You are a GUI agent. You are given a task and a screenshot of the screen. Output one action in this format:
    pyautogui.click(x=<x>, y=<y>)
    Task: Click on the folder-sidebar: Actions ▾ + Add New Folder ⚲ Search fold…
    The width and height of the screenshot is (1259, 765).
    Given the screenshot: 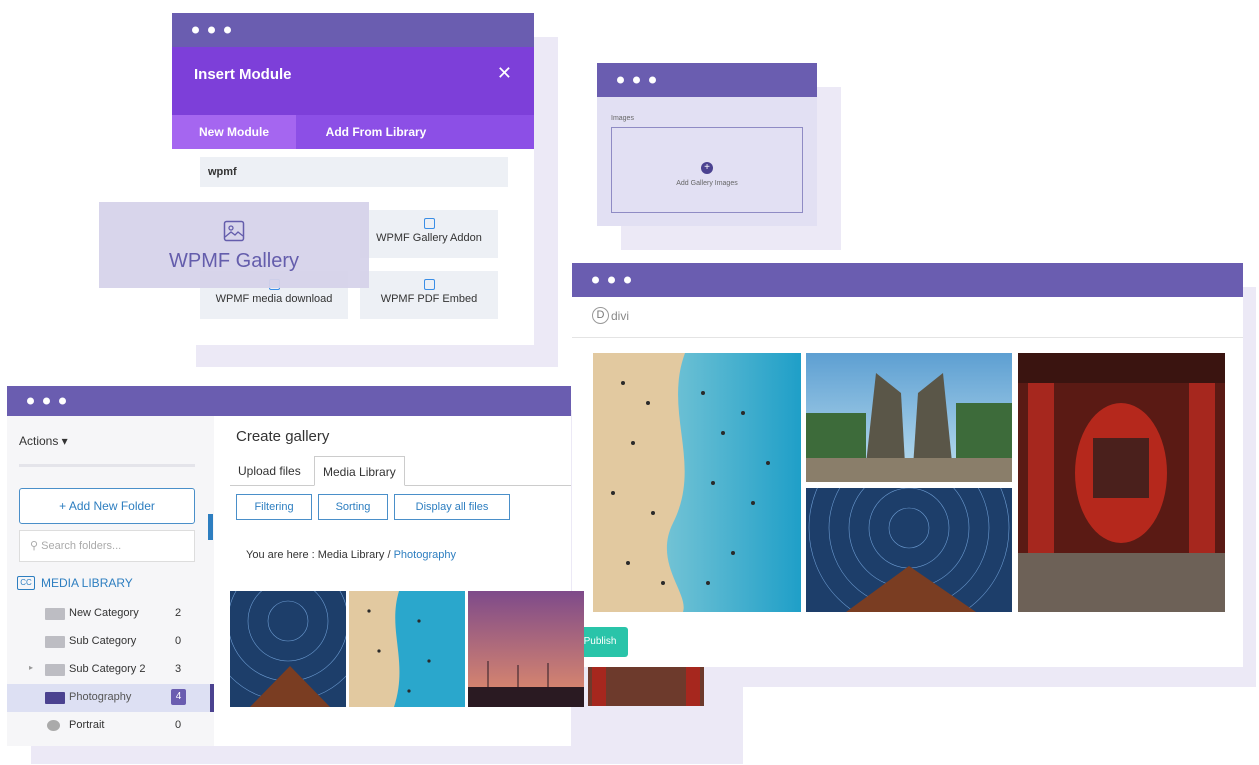 What is the action you would take?
    pyautogui.click(x=110, y=581)
    